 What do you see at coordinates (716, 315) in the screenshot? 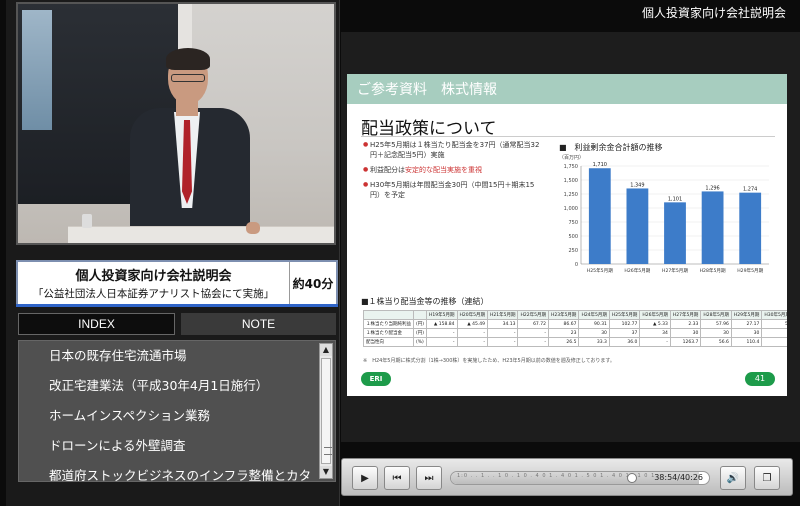
I see `table-header: H28年5月期` at bounding box center [716, 315].